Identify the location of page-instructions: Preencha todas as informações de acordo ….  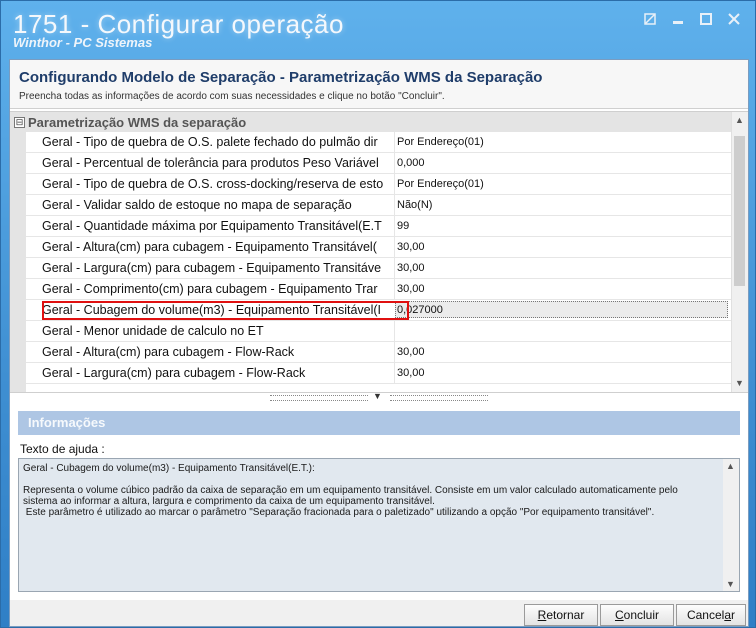
(232, 96).